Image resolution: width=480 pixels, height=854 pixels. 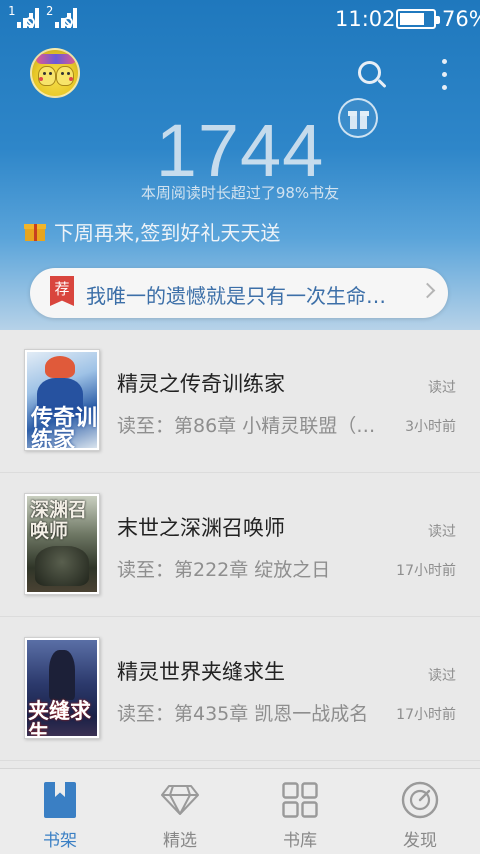 I want to click on grid-icon, so click(x=300, y=800).